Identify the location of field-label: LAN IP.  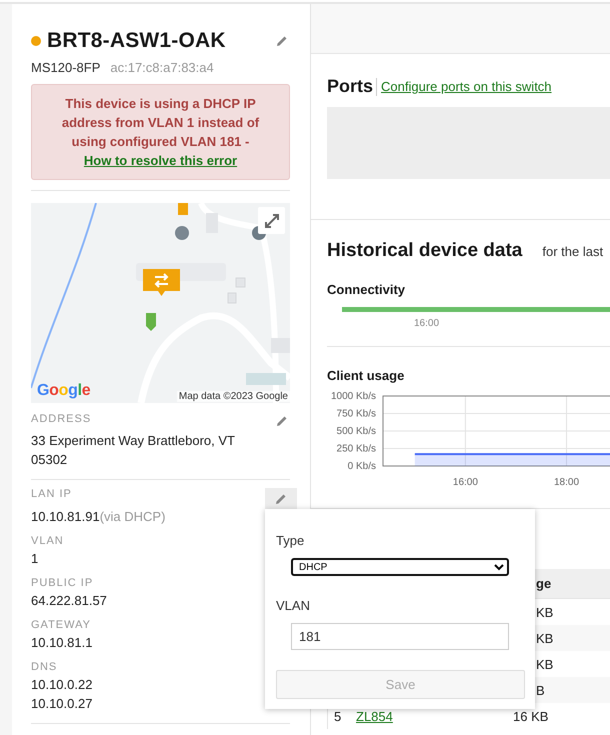
(51, 494).